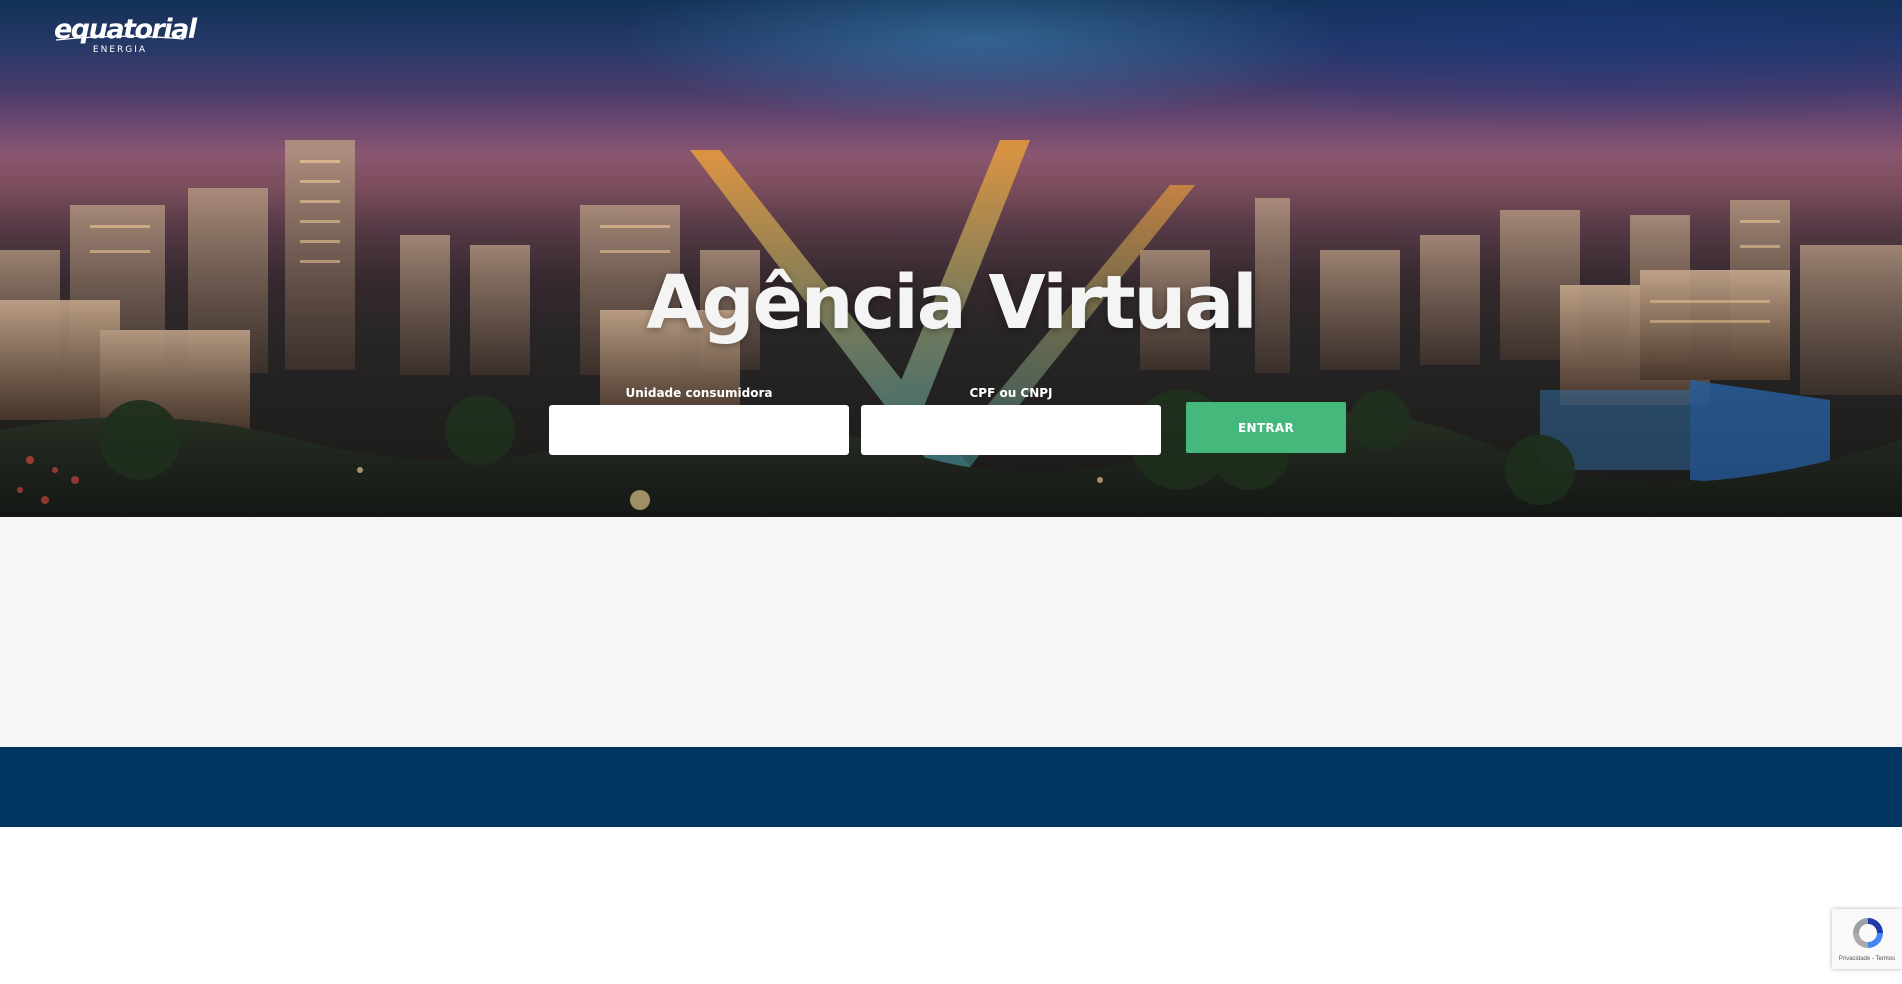 The image size is (1902, 984). I want to click on logo-subtitle: ENERGIA, so click(120, 50).